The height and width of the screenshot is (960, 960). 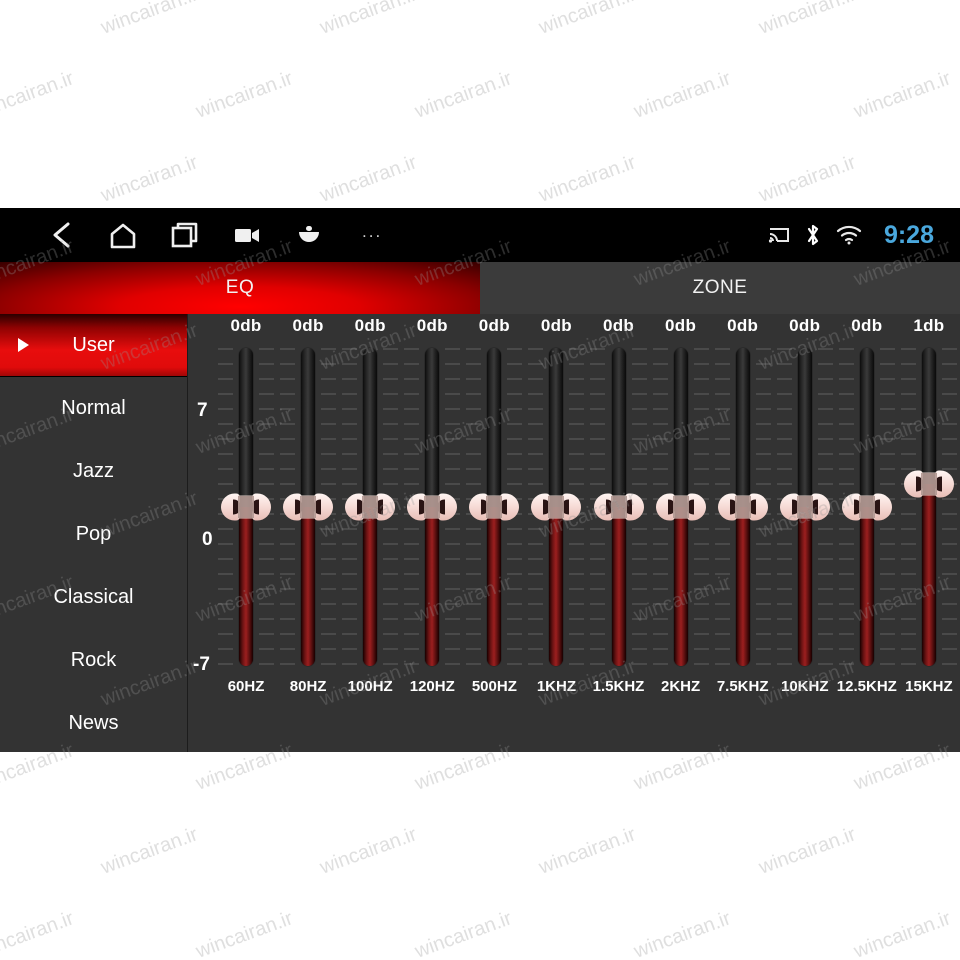 What do you see at coordinates (556, 686) in the screenshot?
I see `band-frequency-label: 1KHZ` at bounding box center [556, 686].